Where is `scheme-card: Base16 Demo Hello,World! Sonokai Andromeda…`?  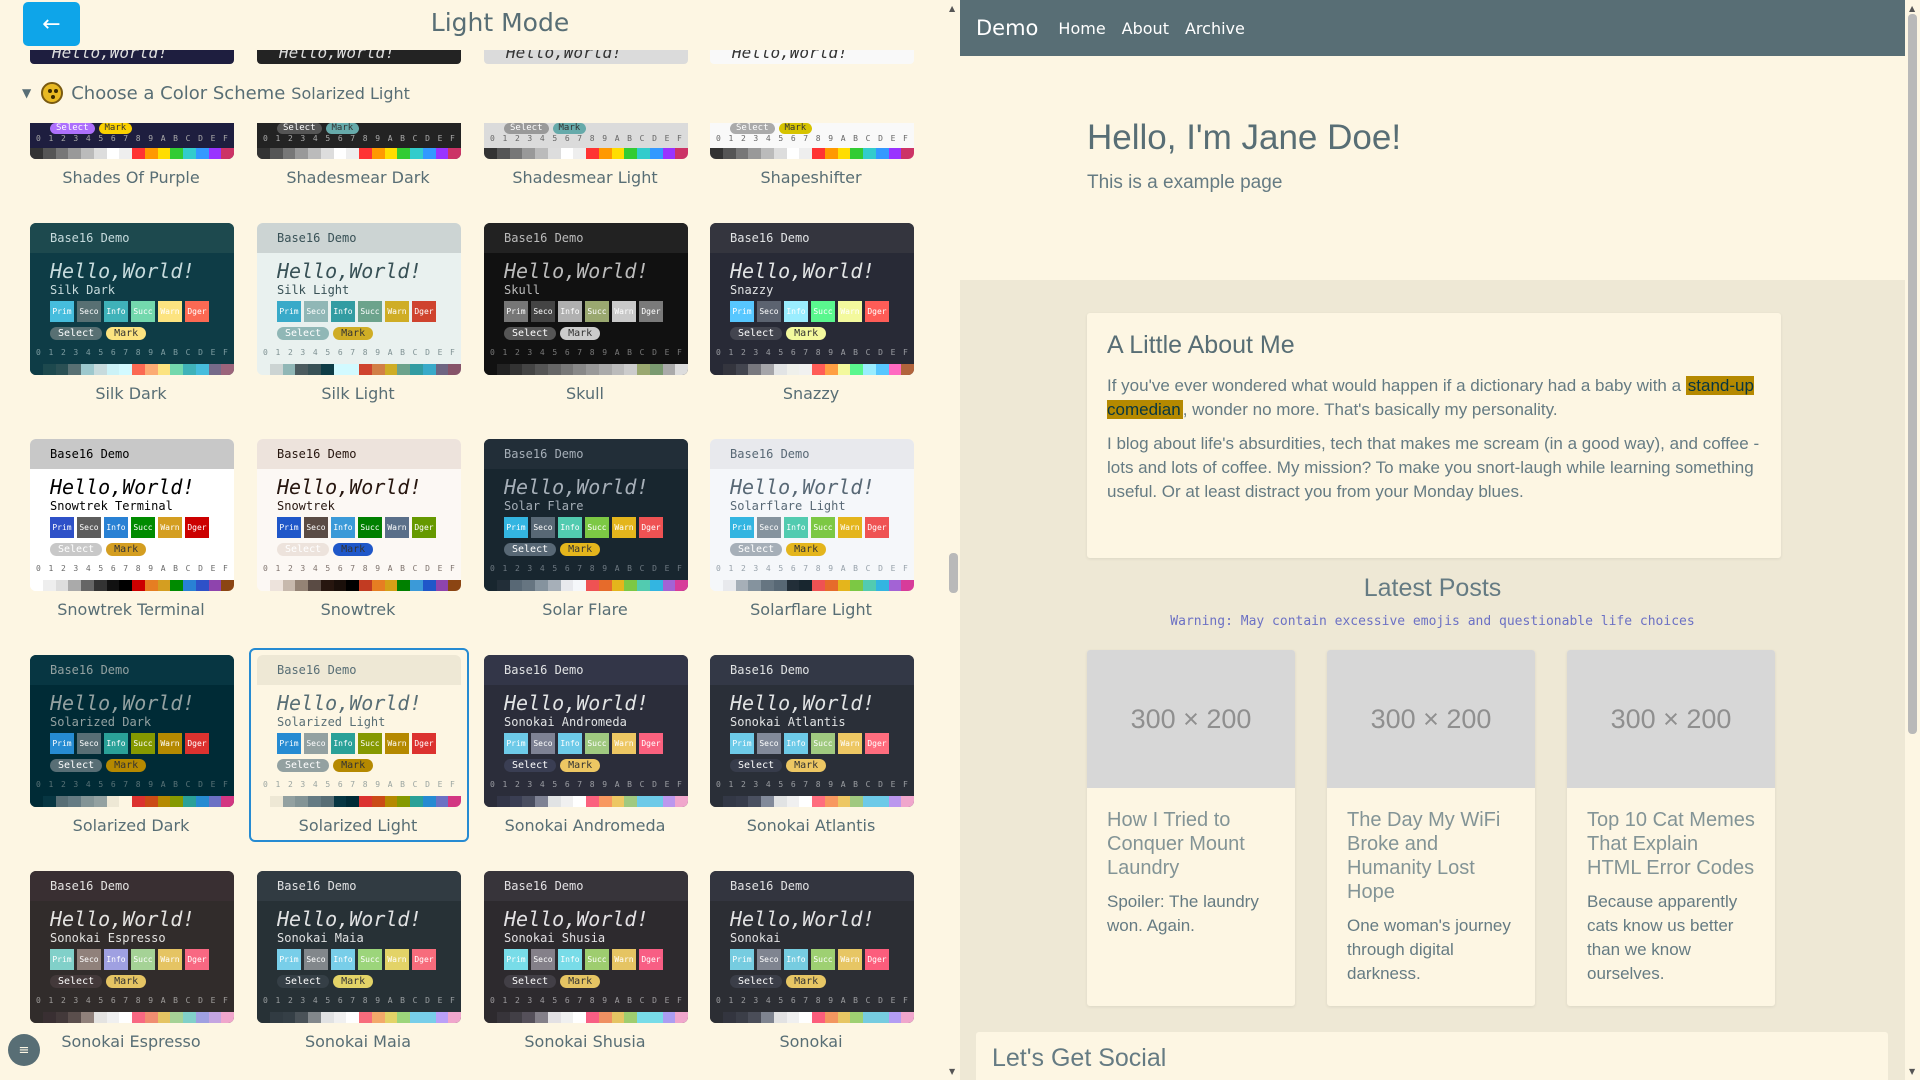 scheme-card: Base16 Demo Hello,World! Sonokai Andromeda… is located at coordinates (586, 731).